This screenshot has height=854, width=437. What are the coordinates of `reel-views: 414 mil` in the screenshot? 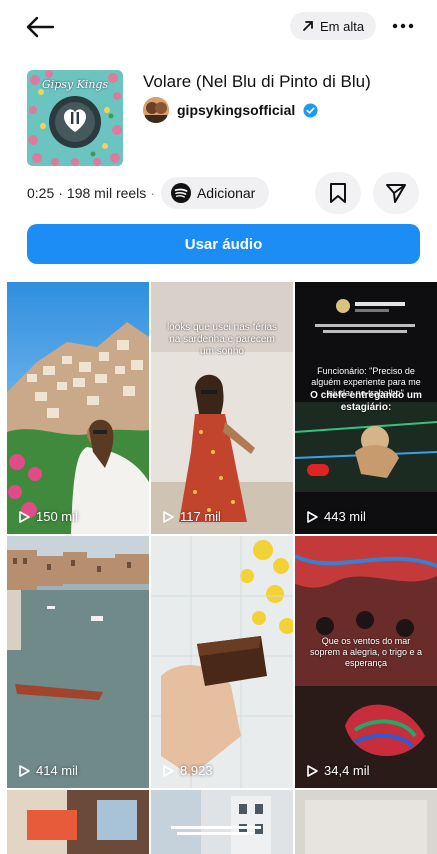 It's located at (47, 770).